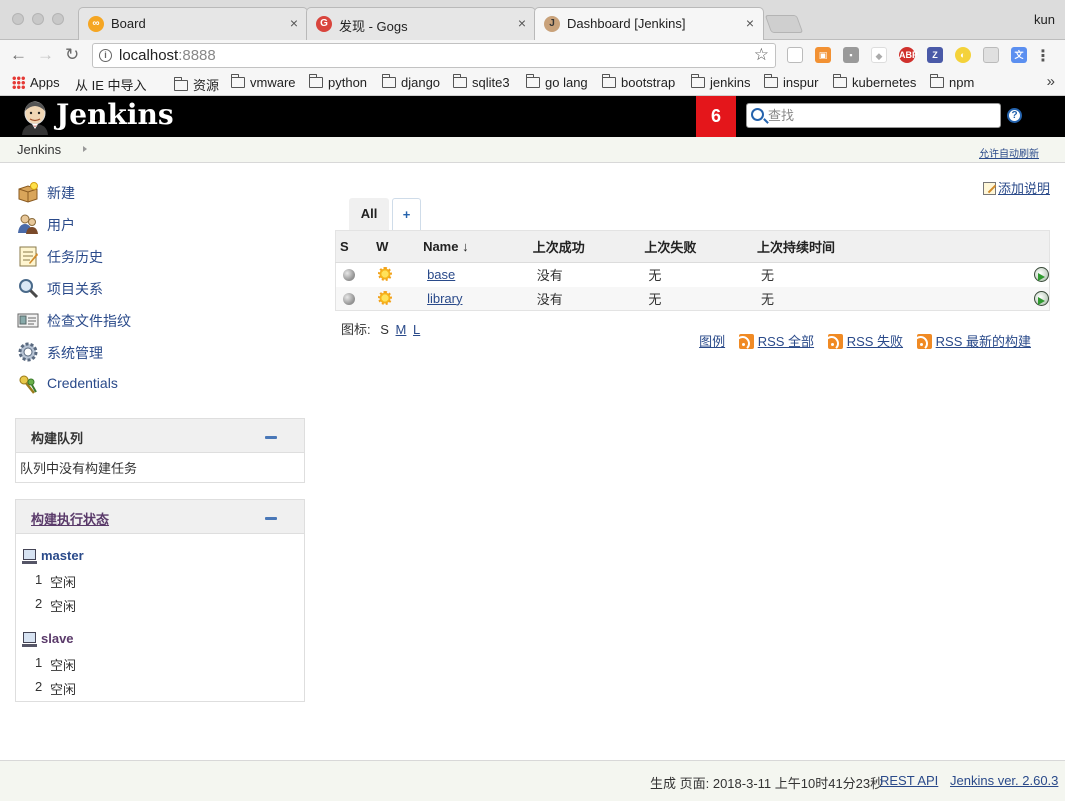  What do you see at coordinates (400, 246) in the screenshot?
I see `column-weather: W` at bounding box center [400, 246].